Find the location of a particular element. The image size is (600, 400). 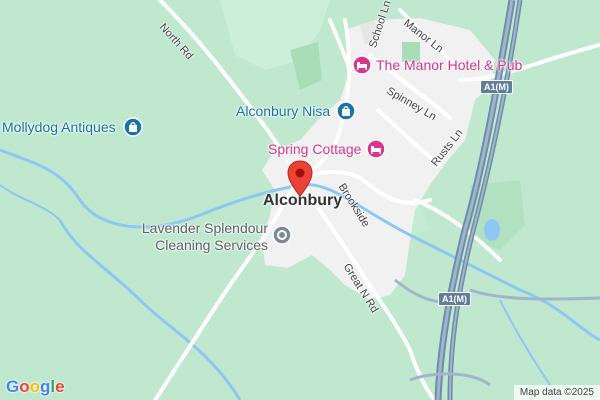

poi-label-lavender-line1: Lavender Splendour is located at coordinates (204, 228).